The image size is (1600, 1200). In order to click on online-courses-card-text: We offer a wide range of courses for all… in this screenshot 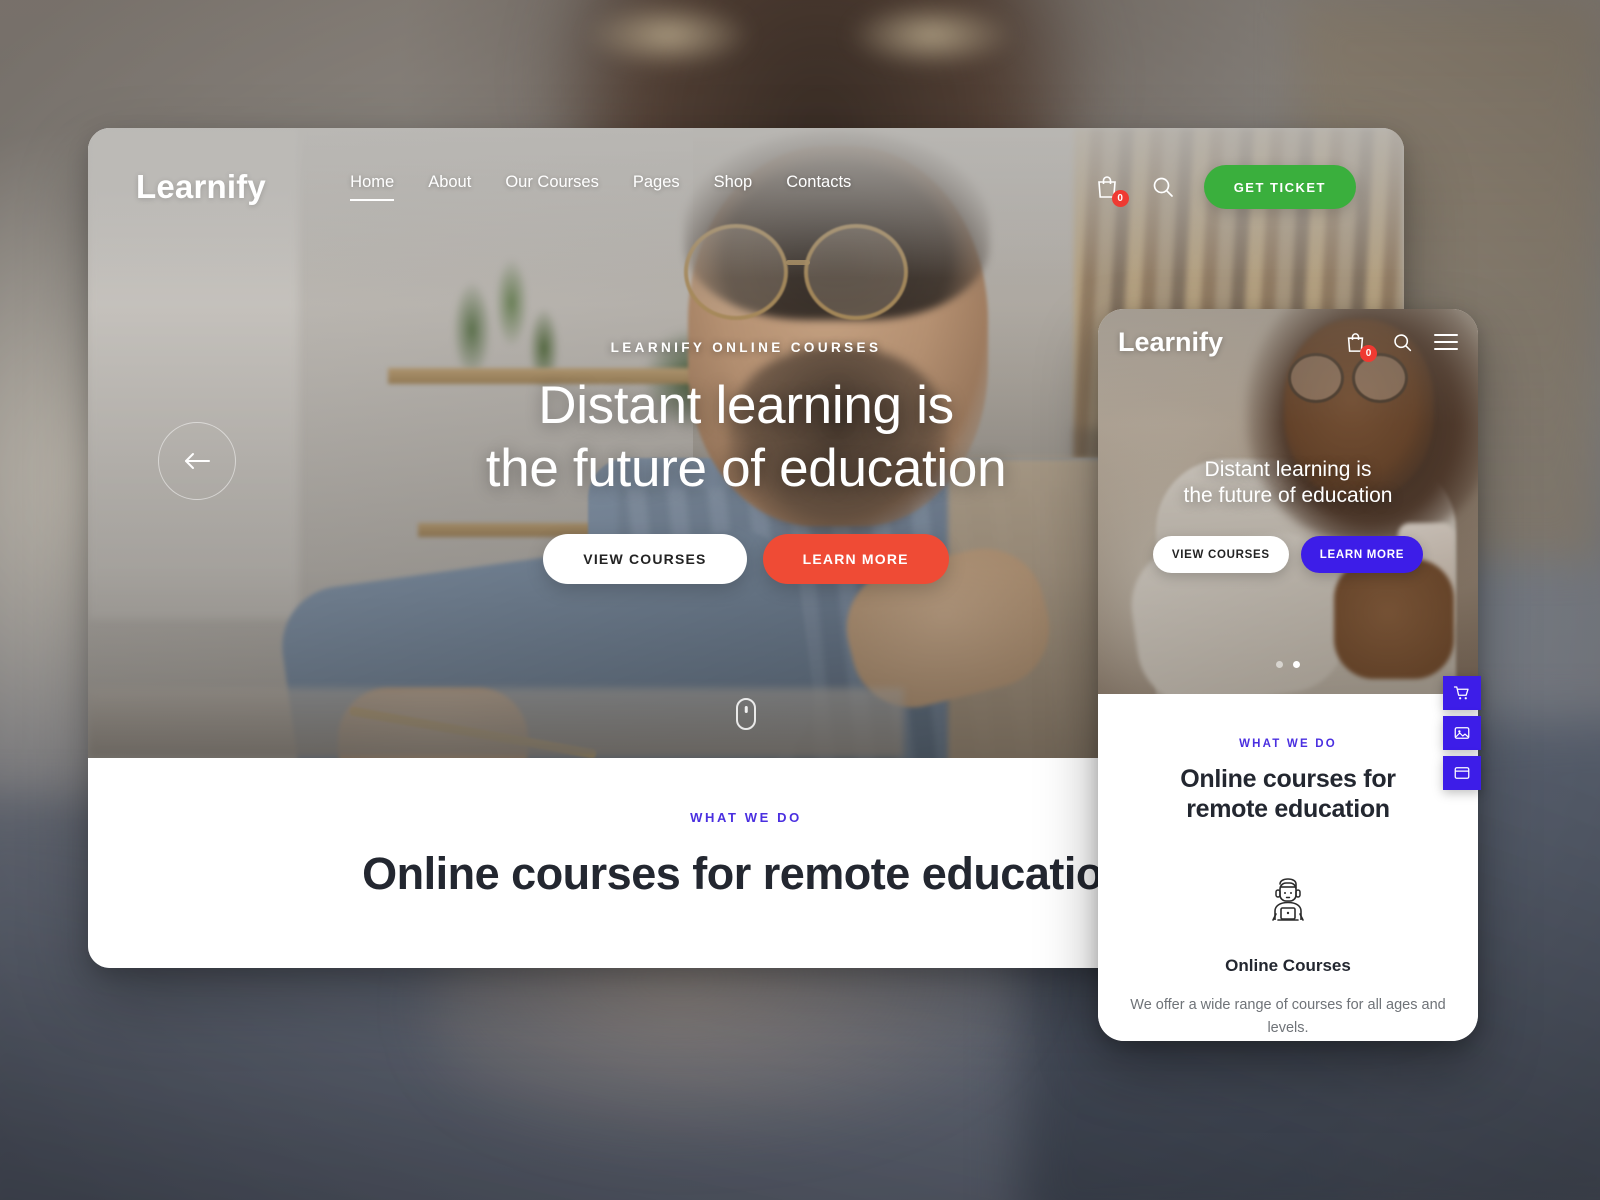, I will do `click(1288, 1017)`.